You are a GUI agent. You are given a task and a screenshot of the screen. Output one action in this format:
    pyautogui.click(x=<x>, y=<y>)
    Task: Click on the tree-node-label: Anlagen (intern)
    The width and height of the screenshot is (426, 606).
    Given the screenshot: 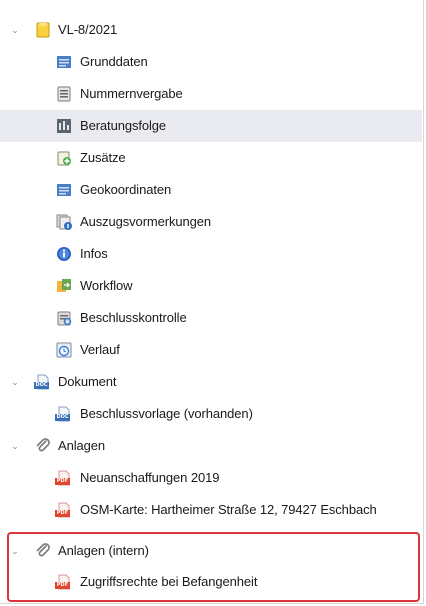 What is the action you would take?
    pyautogui.click(x=103, y=550)
    